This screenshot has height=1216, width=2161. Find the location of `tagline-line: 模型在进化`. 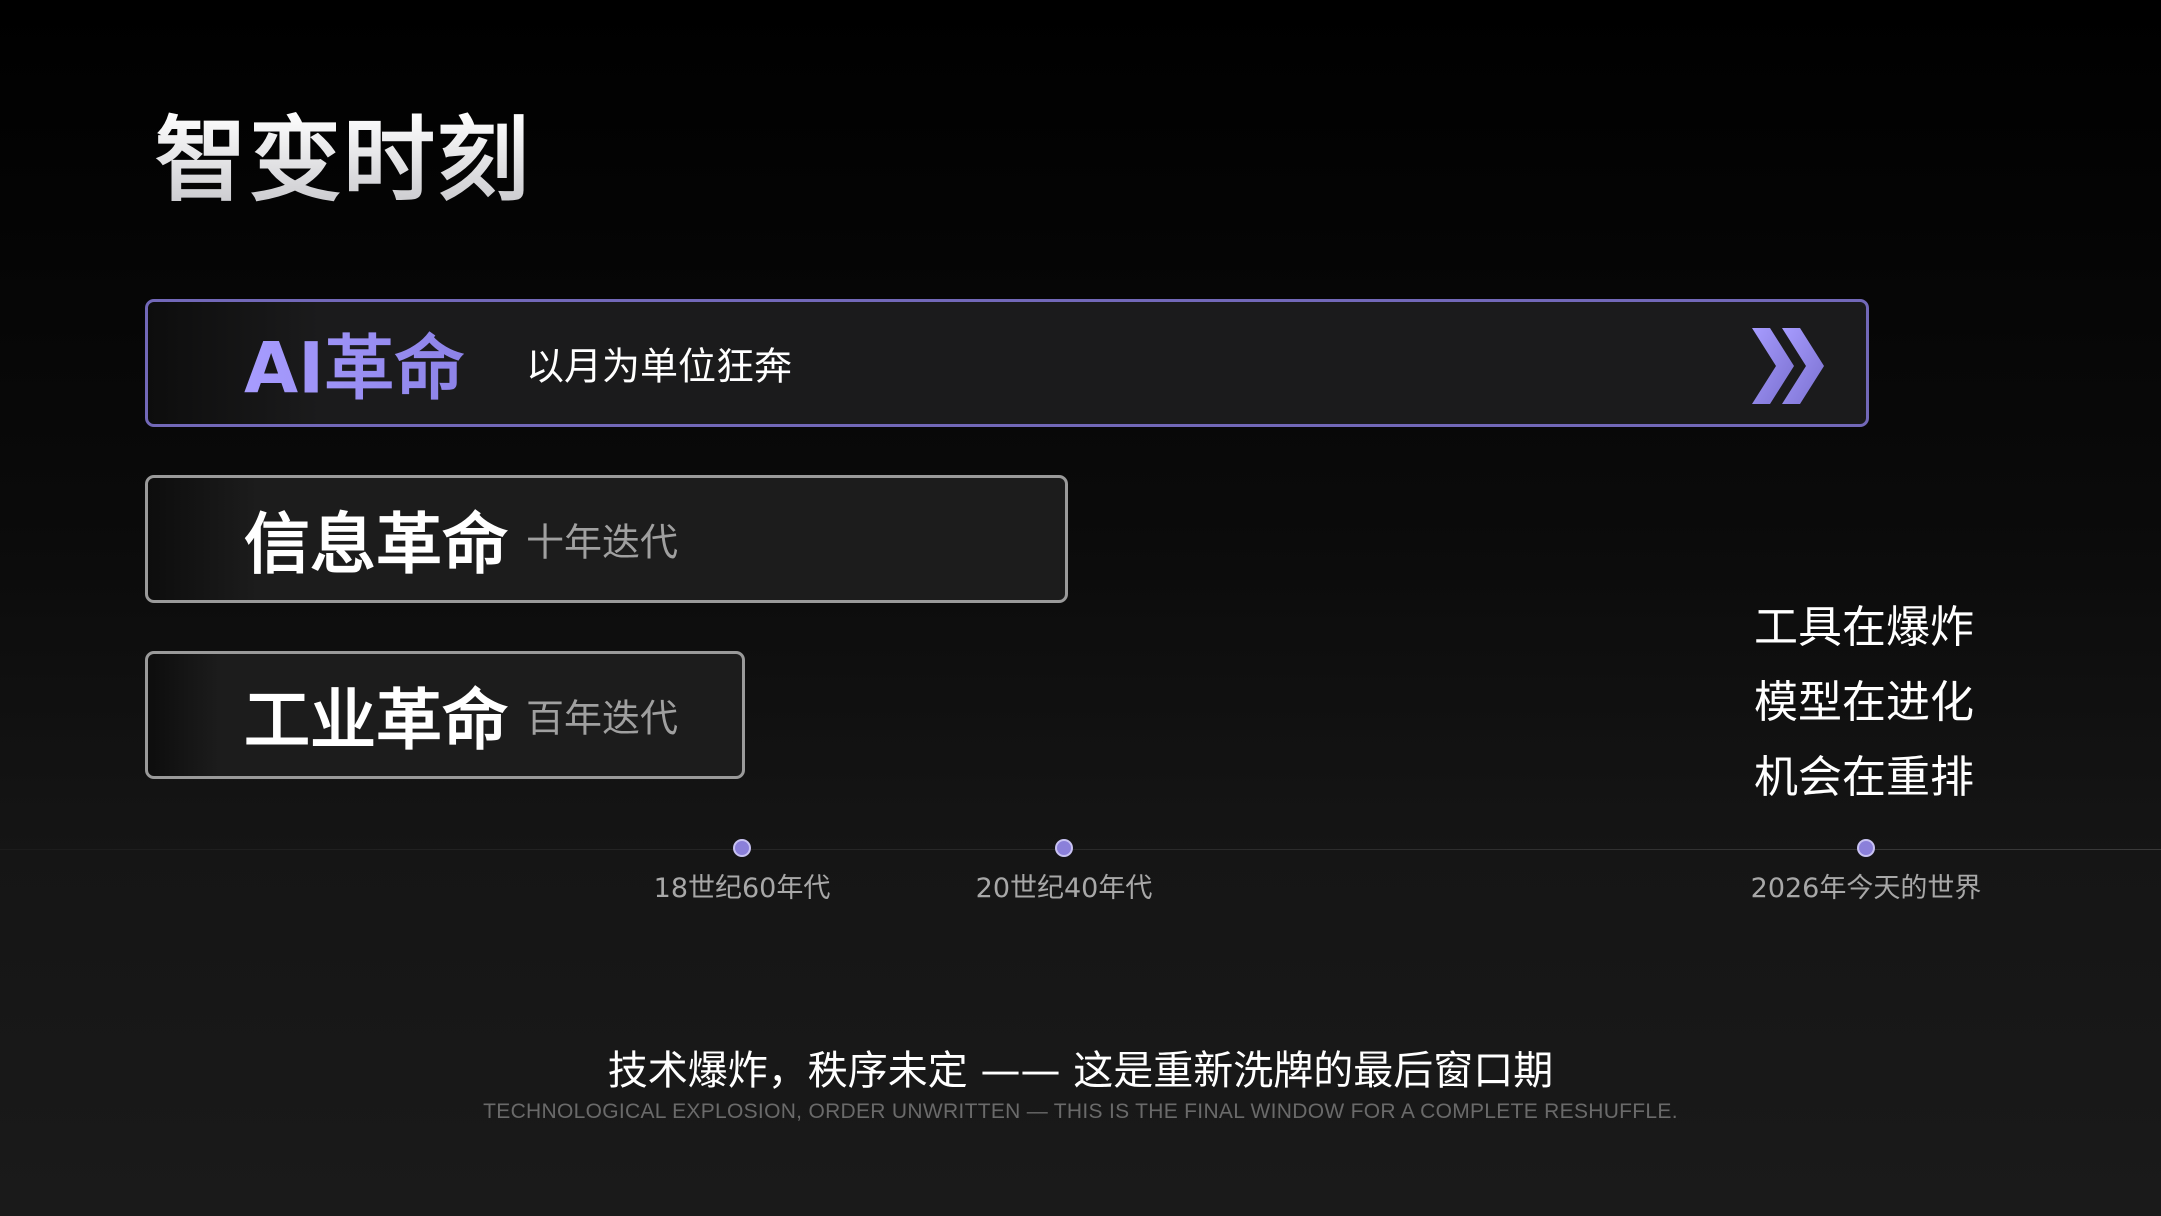

tagline-line: 模型在进化 is located at coordinates (1864, 702).